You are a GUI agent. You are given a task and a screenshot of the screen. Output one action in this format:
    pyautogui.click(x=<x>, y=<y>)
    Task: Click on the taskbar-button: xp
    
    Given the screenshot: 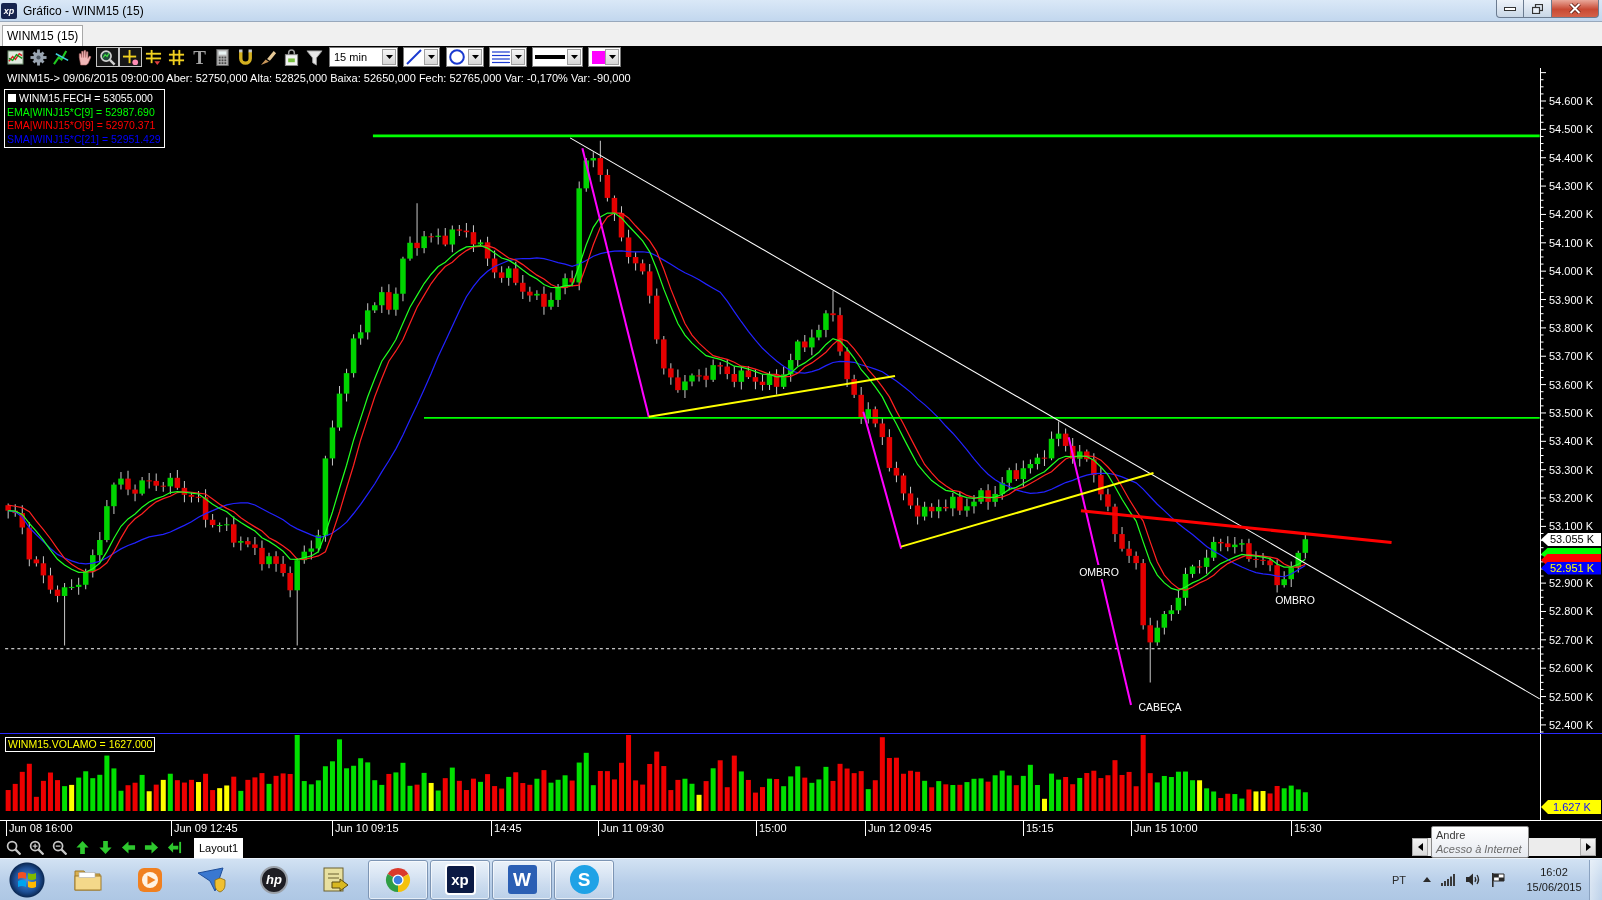 What is the action you would take?
    pyautogui.click(x=460, y=879)
    